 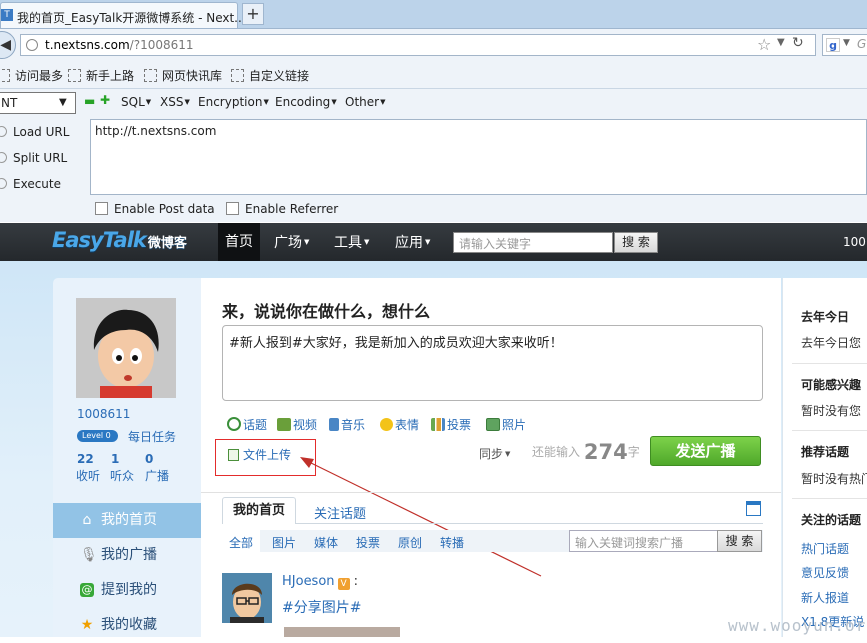 What do you see at coordinates (308, 581) in the screenshot?
I see `post-author-name: HJoeson` at bounding box center [308, 581].